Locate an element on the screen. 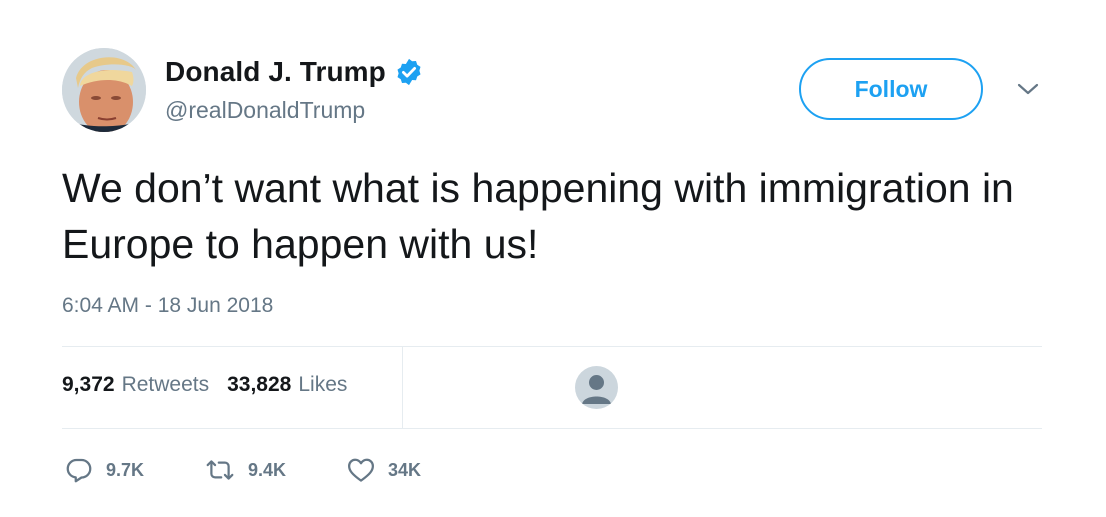 The width and height of the screenshot is (1106, 517). retweets-stat: 9,372 Retweets is located at coordinates (135, 385).